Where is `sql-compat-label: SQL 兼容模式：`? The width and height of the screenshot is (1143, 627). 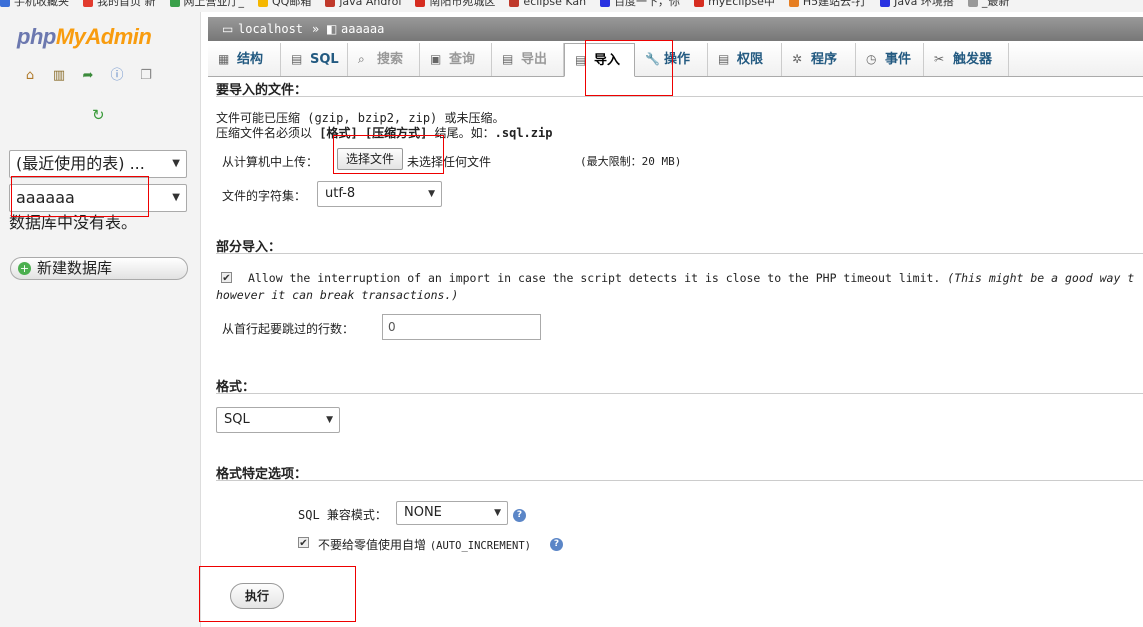
sql-compat-label: SQL 兼容模式： is located at coordinates (342, 515).